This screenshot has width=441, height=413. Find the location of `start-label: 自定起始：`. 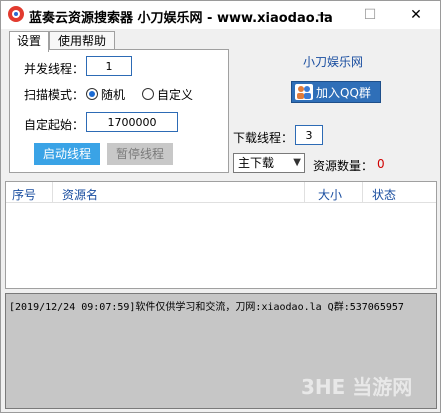

start-label: 自定起始： is located at coordinates (54, 125).